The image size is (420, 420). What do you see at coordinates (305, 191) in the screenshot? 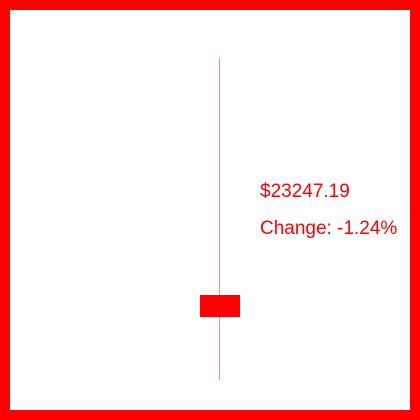
I see `price-label: $23247.19` at bounding box center [305, 191].